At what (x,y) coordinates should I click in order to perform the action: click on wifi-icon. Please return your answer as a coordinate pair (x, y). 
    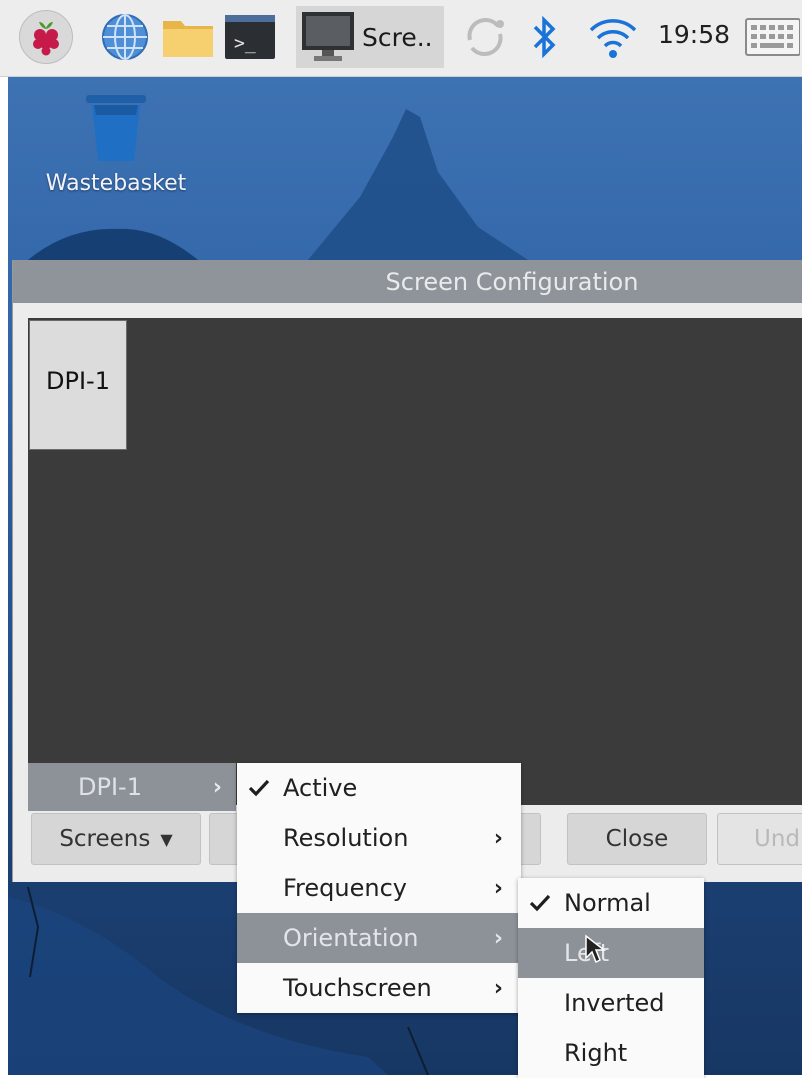
    Looking at the image, I should click on (613, 38).